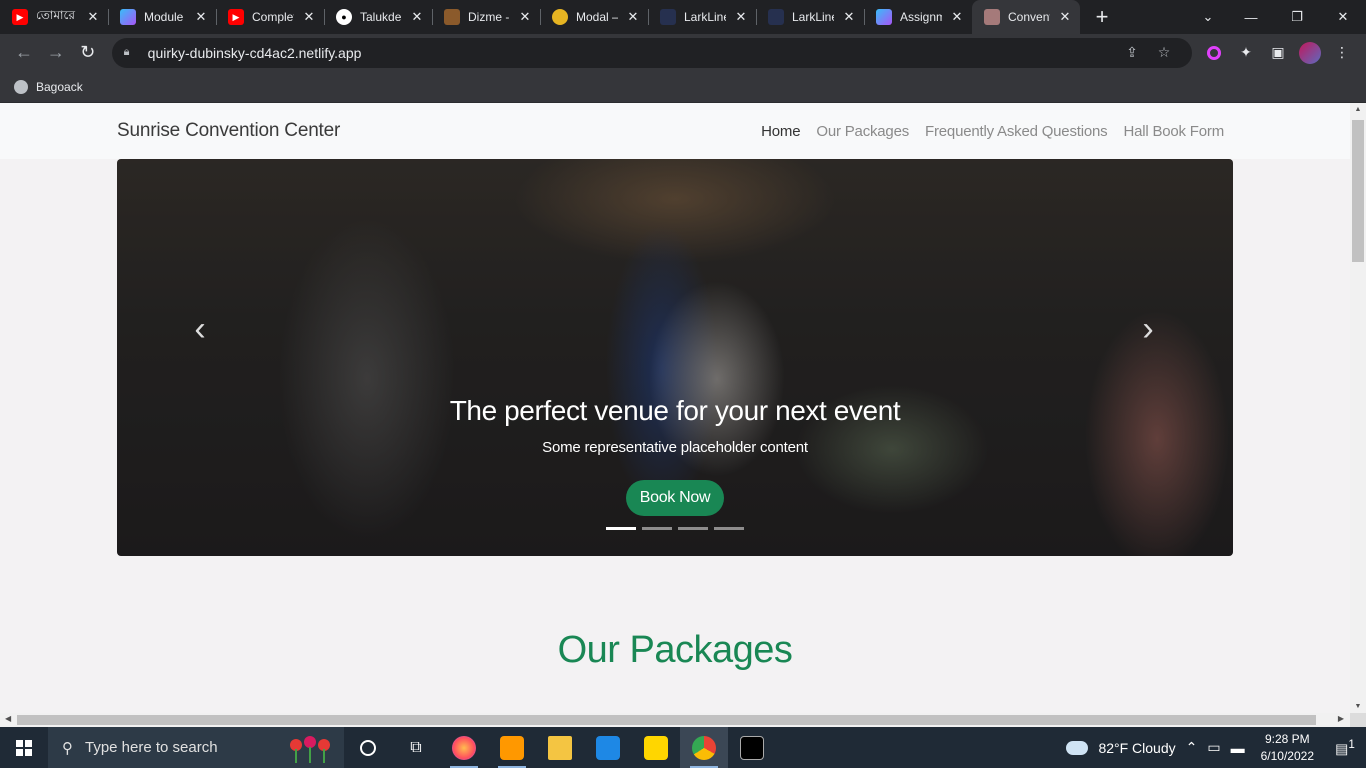 This screenshot has width=1366, height=768. Describe the element at coordinates (8, 718) in the screenshot. I see `scroll-left-icon: ◀` at that location.